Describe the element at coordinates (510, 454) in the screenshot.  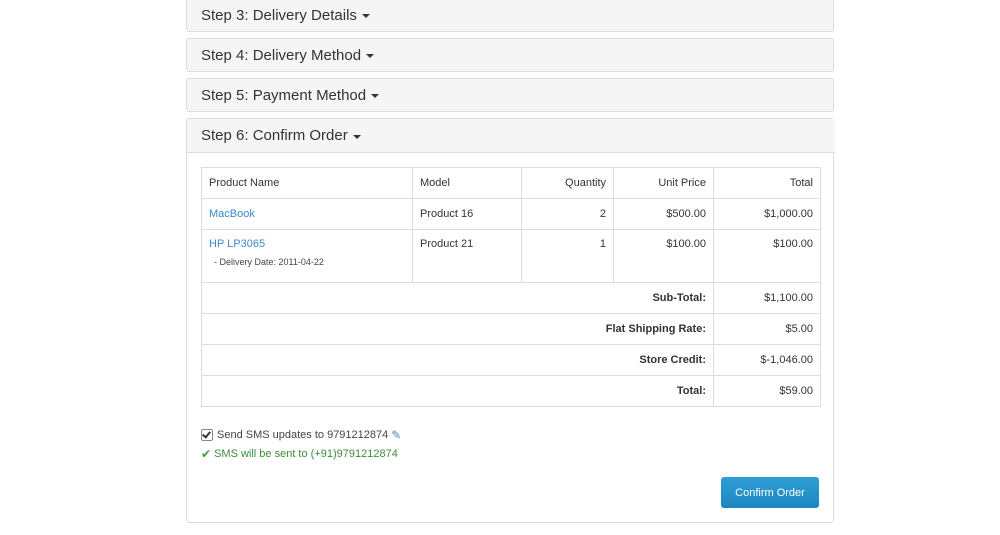
I see `sms-confirmation: ✔ SMS will be sent to (+91)9791212874` at that location.